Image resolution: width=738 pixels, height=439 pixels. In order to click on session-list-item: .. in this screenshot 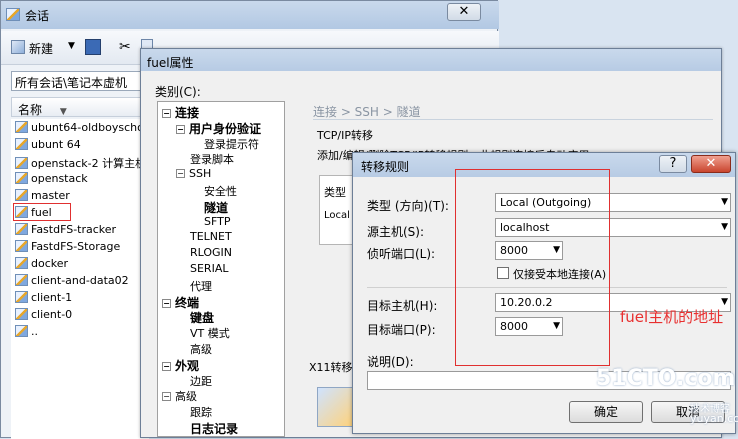, I will do `click(26, 333)`.